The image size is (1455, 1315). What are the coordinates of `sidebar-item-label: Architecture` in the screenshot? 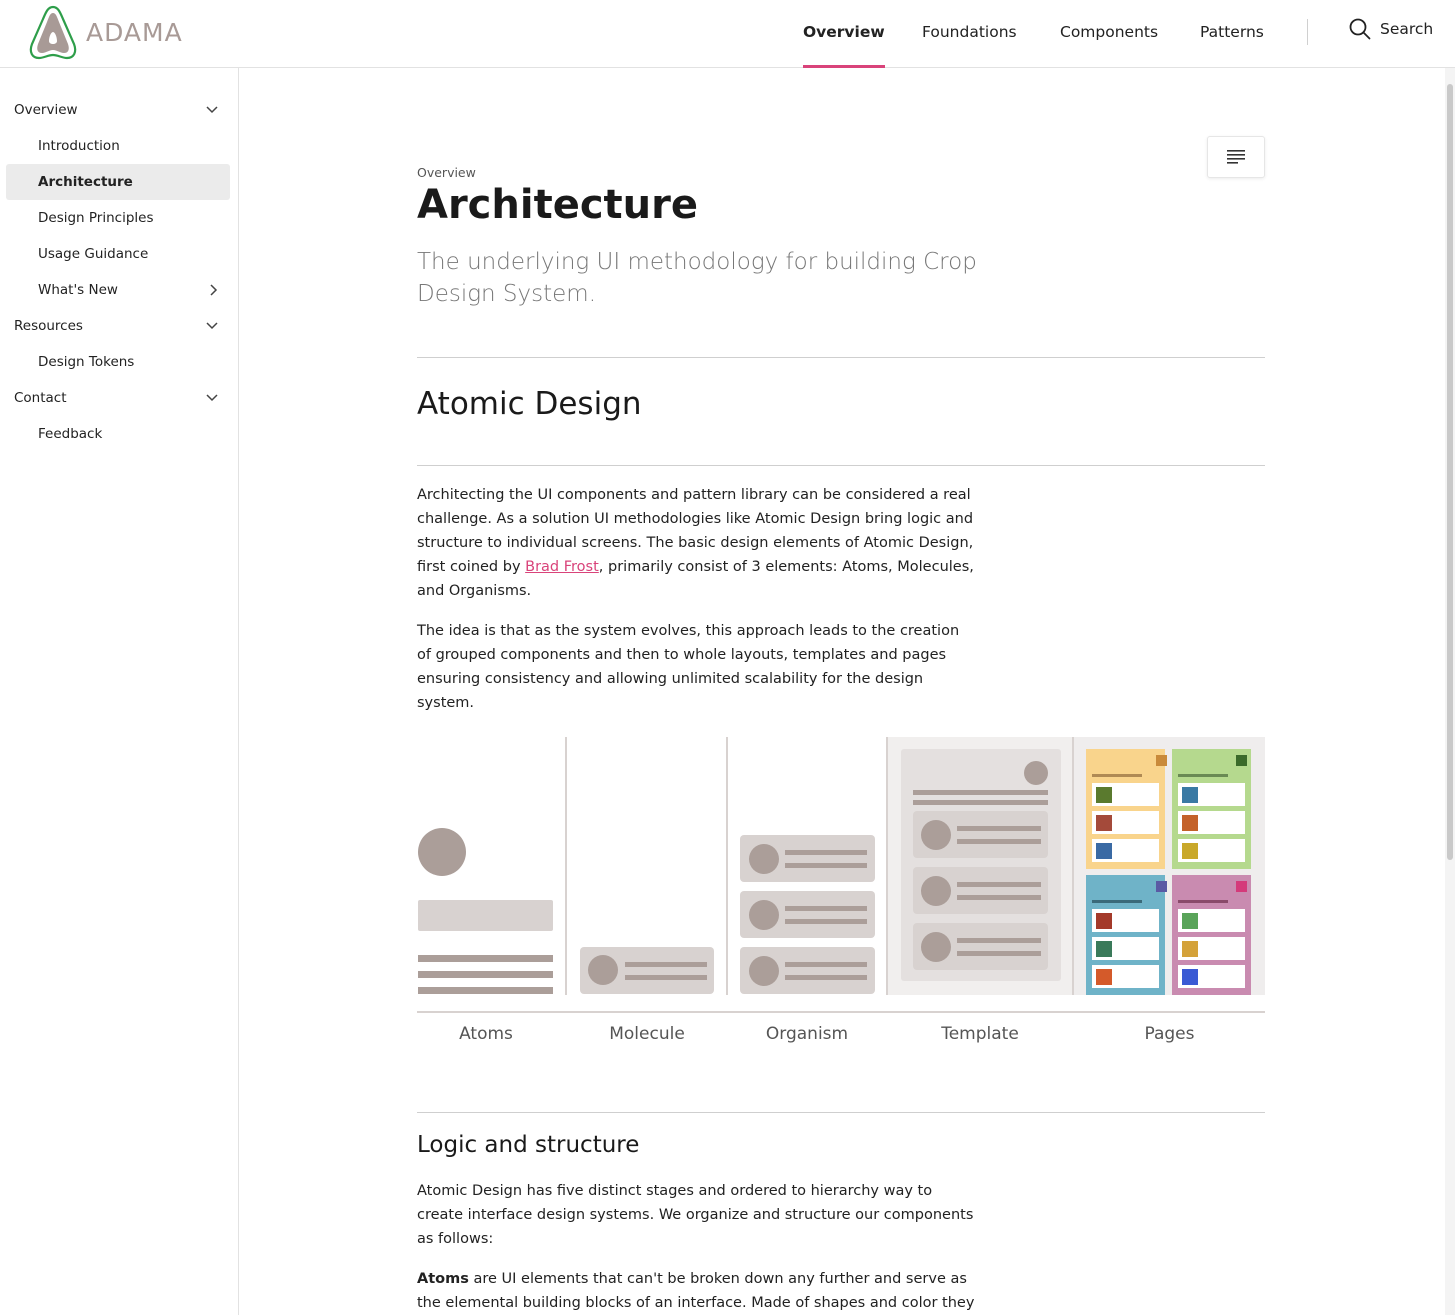 It's located at (85, 182).